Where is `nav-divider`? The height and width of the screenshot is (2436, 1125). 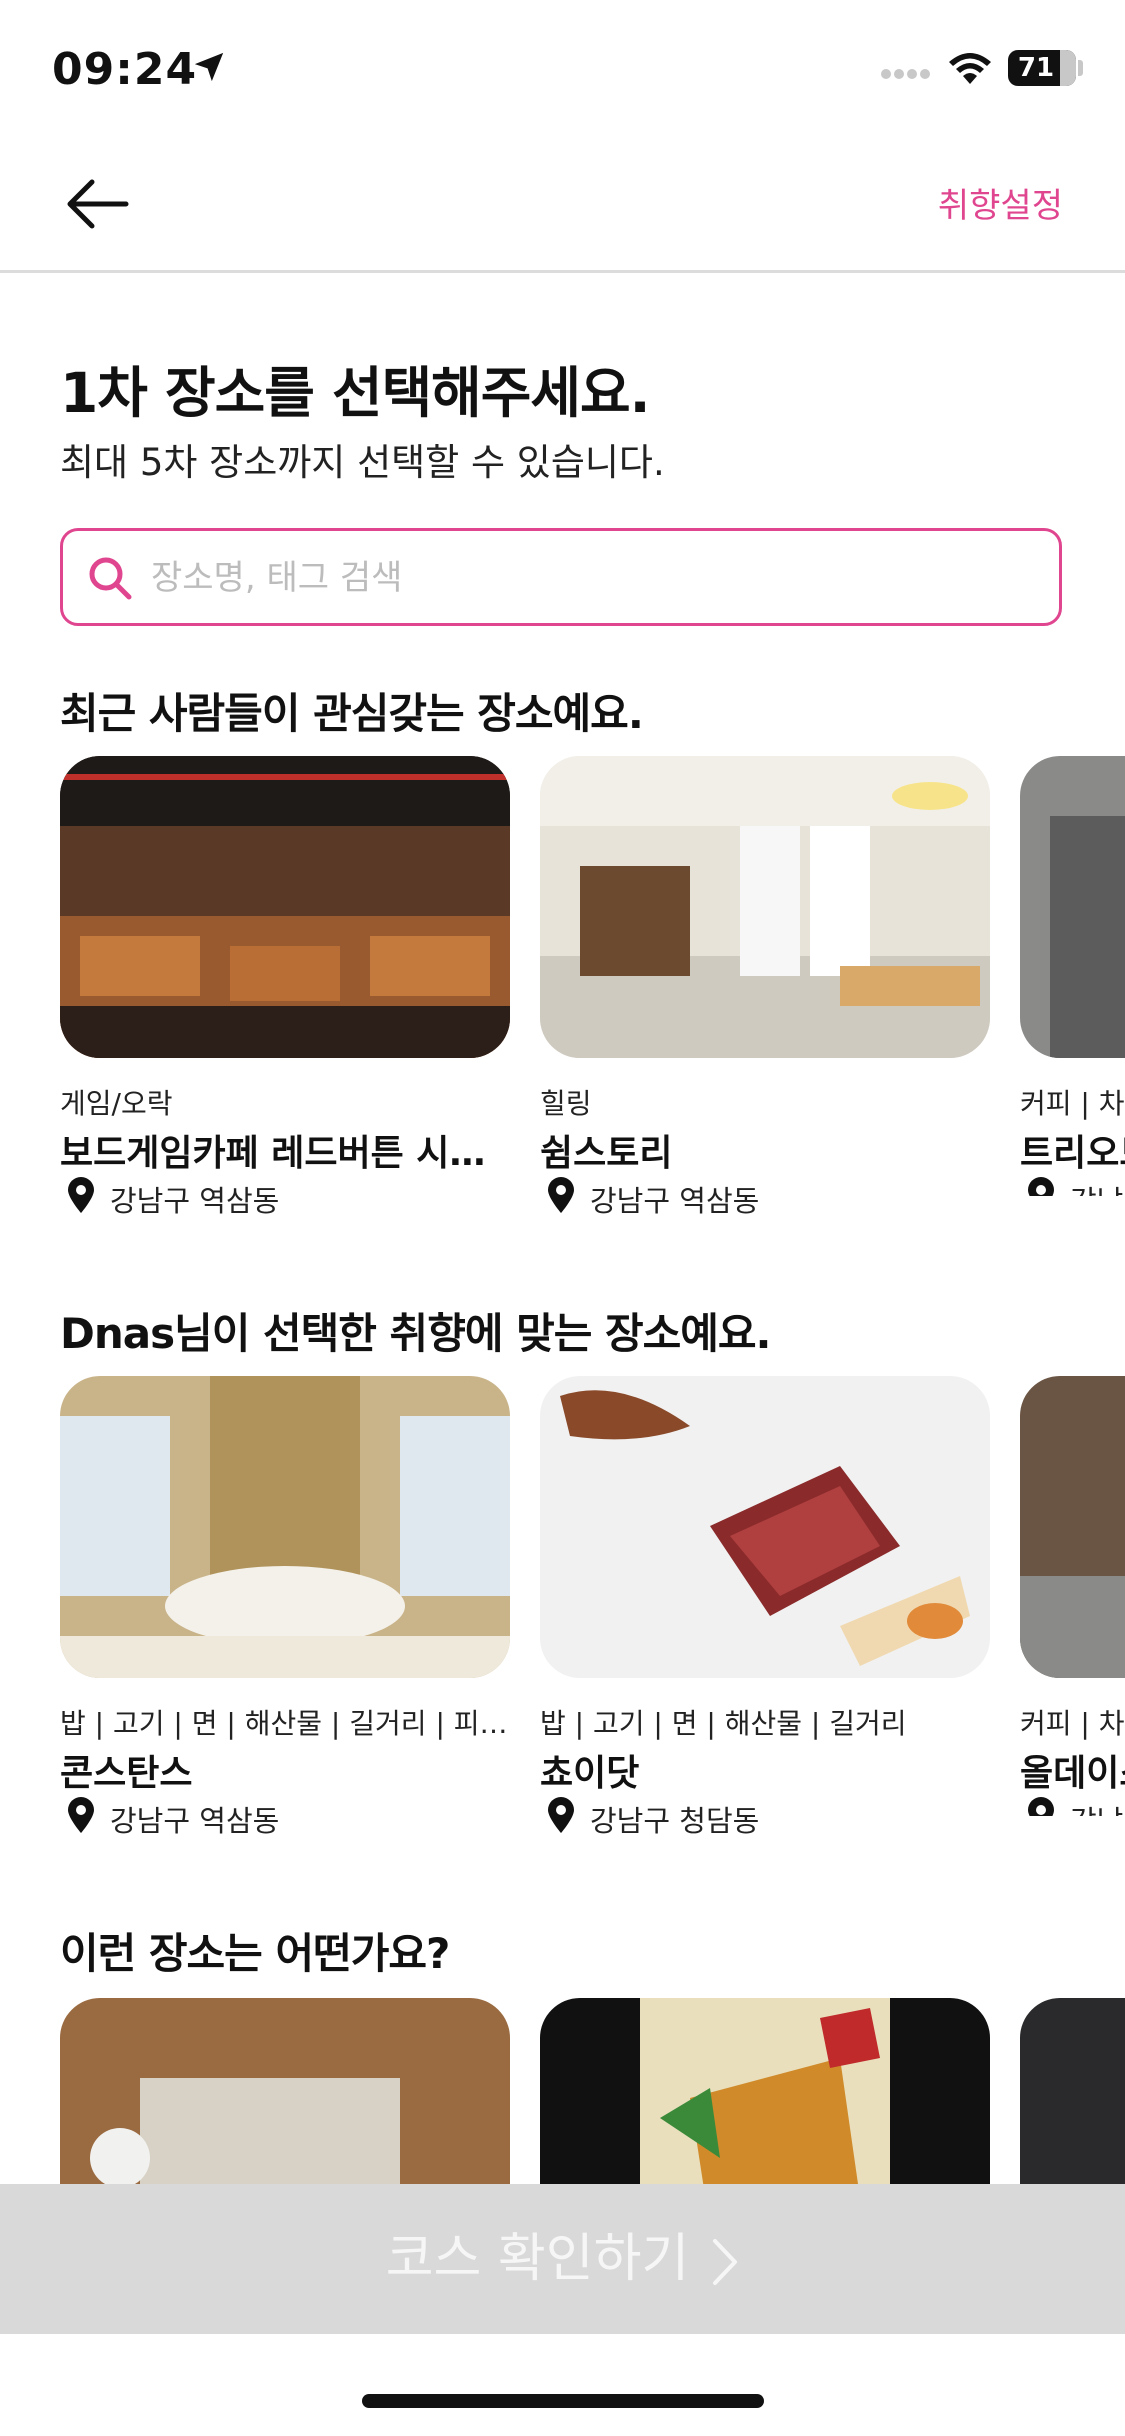
nav-divider is located at coordinates (562, 271).